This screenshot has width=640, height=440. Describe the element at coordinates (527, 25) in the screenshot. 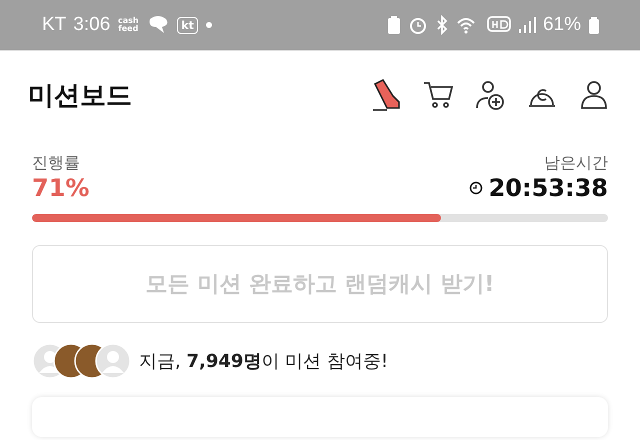

I see `signal-icon` at that location.